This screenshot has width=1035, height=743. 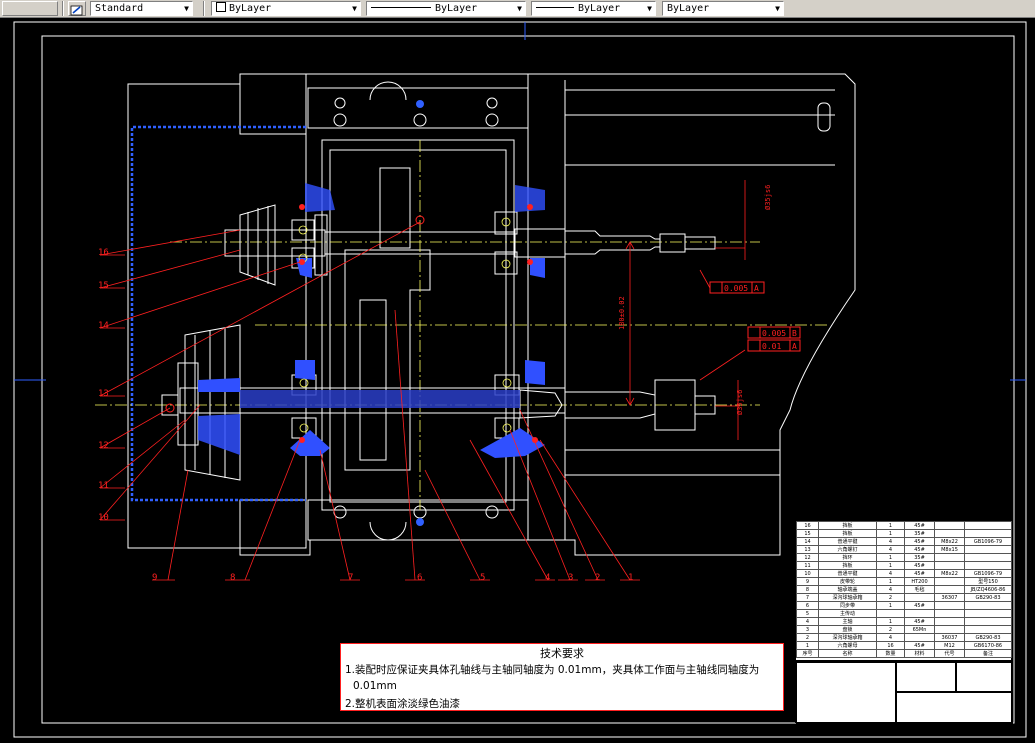 What do you see at coordinates (949, 573) in the screenshot?
I see `bom-cell: M8x22` at bounding box center [949, 573].